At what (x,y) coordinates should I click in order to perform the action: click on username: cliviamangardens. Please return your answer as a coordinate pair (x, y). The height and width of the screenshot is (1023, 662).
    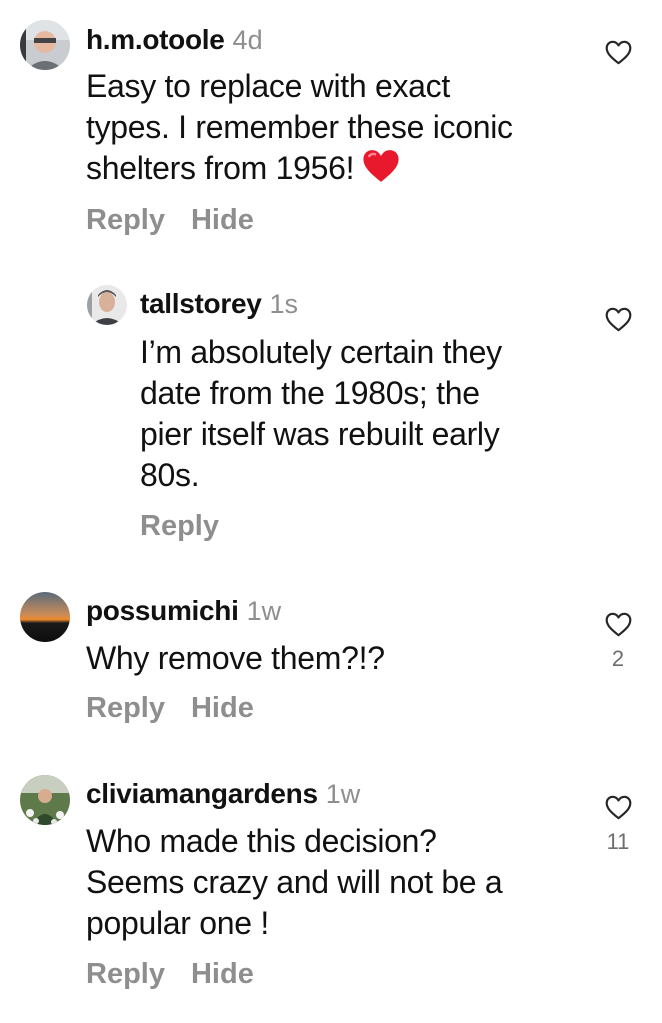
    Looking at the image, I should click on (202, 793).